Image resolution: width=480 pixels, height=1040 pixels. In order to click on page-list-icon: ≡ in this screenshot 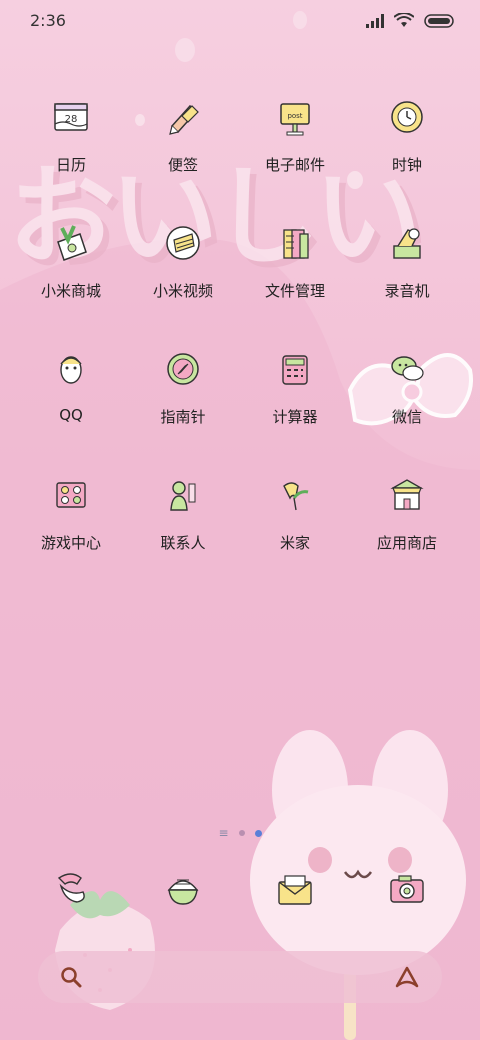, I will do `click(223, 833)`.